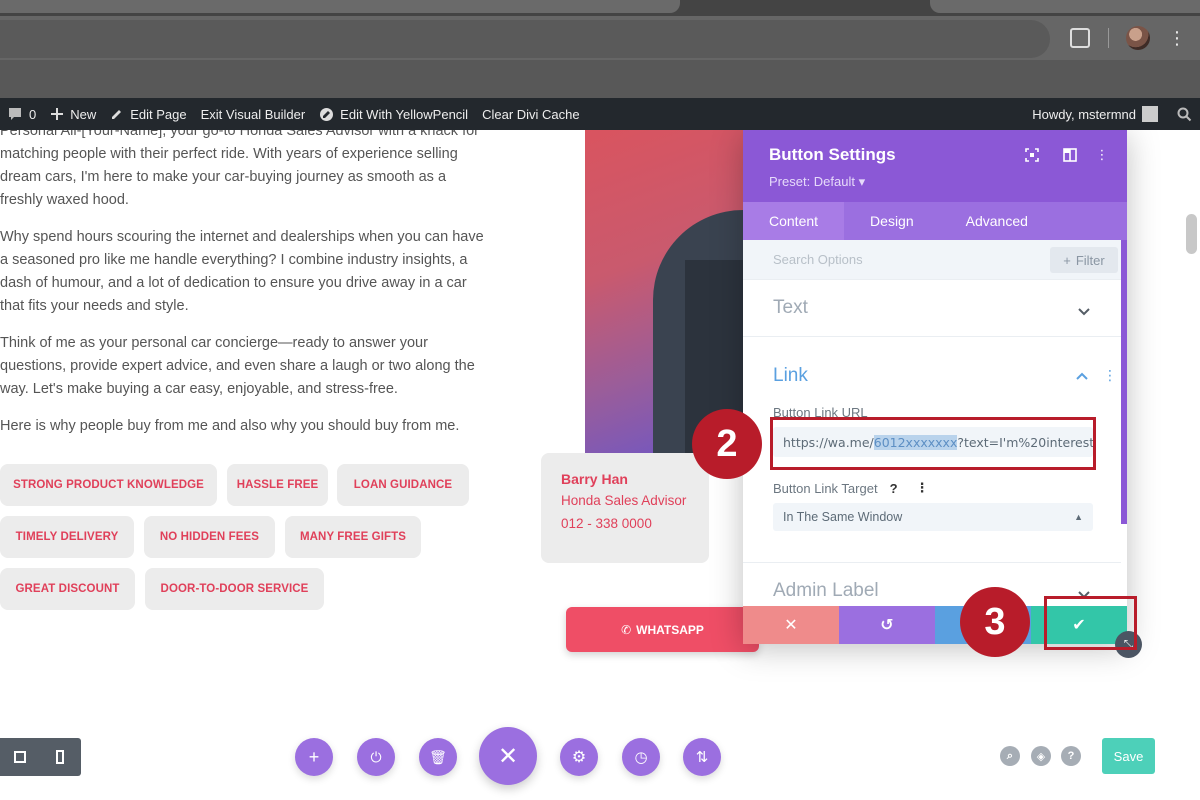  What do you see at coordinates (158, 114) in the screenshot?
I see `edit-page-label: Edit Page` at bounding box center [158, 114].